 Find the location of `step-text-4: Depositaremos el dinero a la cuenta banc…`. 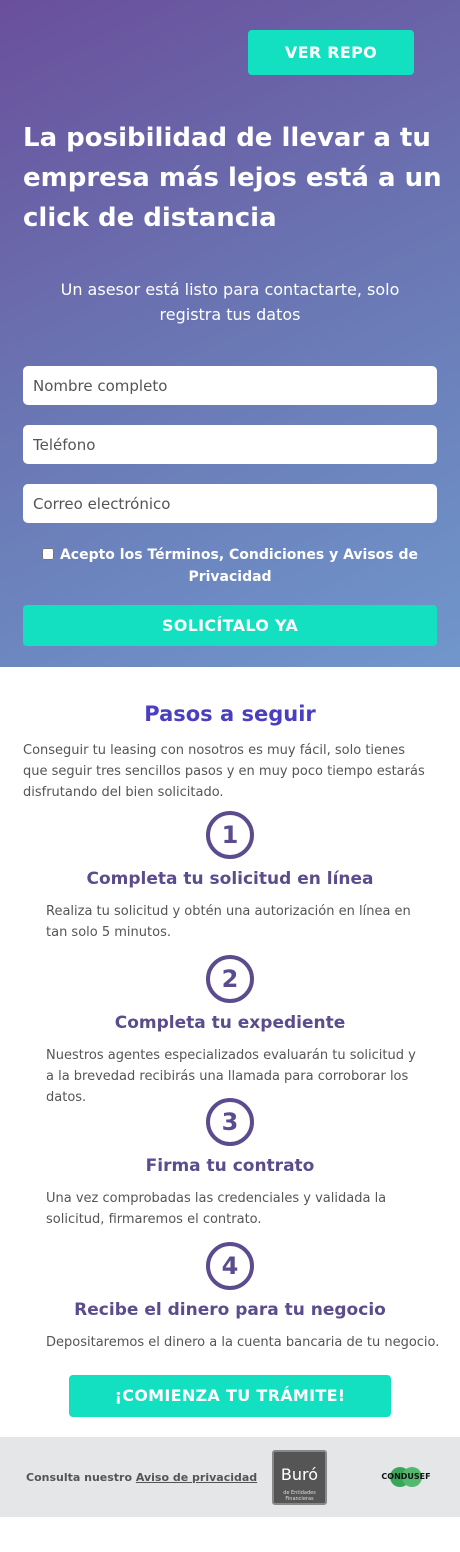

step-text-4: Depositaremos el dinero a la cuenta banc… is located at coordinates (243, 1342).